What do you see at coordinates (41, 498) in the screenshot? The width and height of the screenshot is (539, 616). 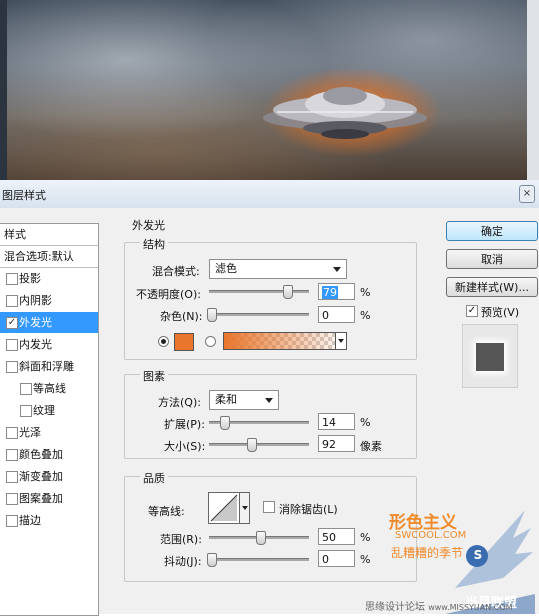 I see `style-item-label: 图案叠加` at bounding box center [41, 498].